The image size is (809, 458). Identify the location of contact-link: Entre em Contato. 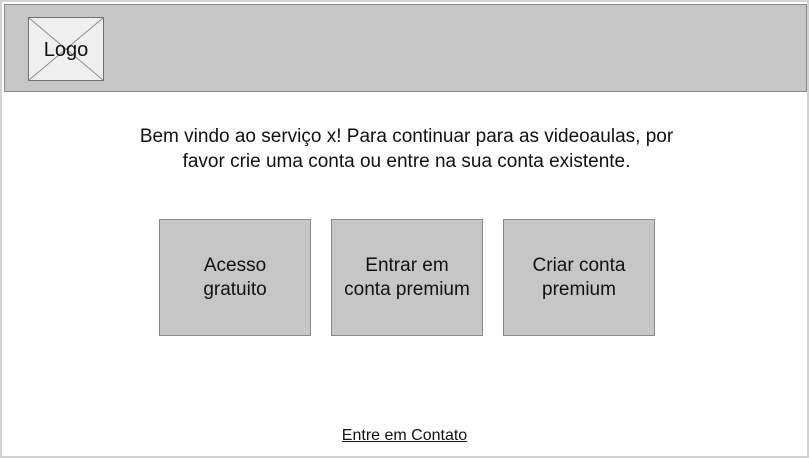
(404, 435).